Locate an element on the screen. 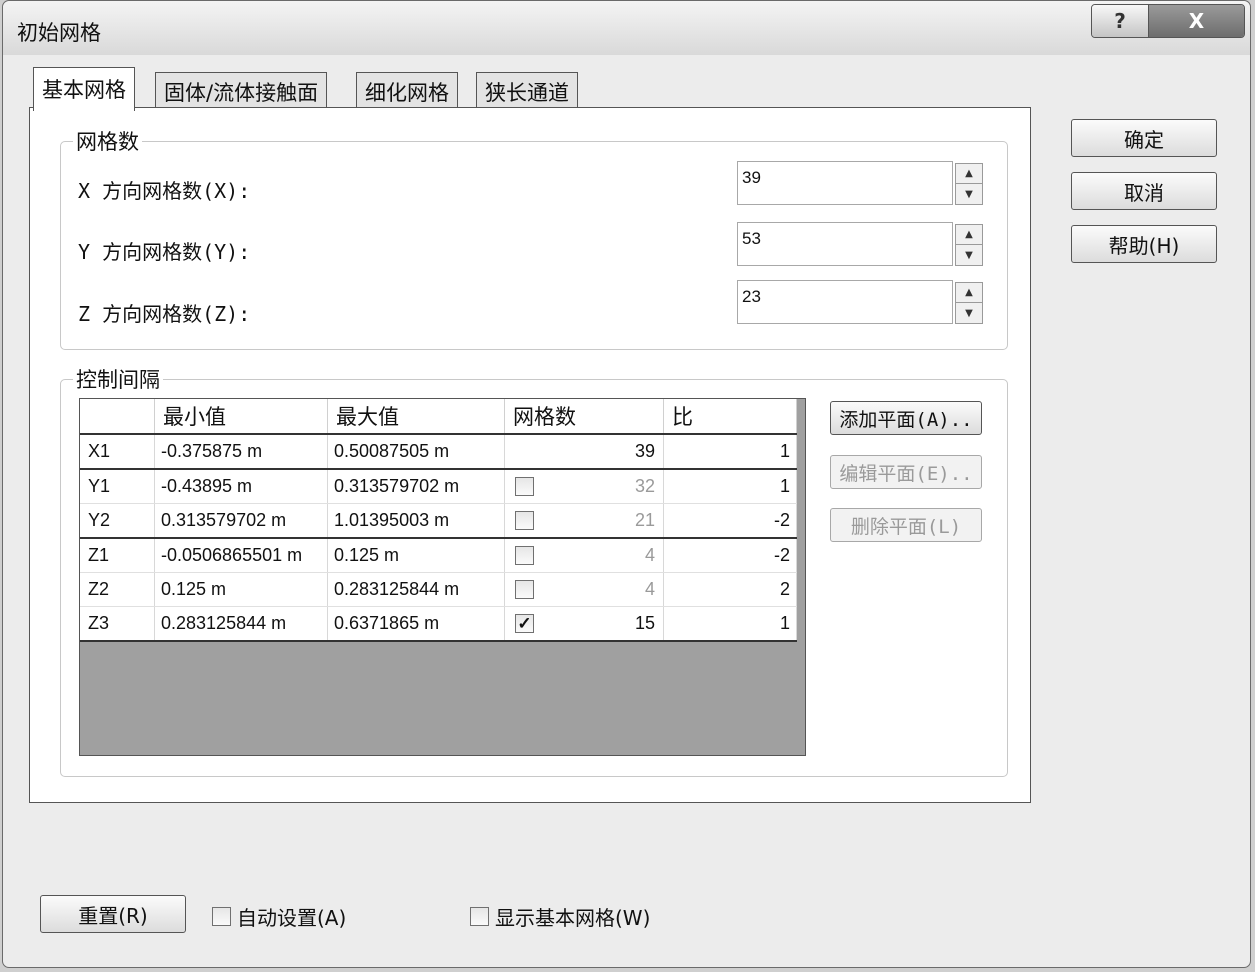  caption-buttons: ? X is located at coordinates (1168, 21).